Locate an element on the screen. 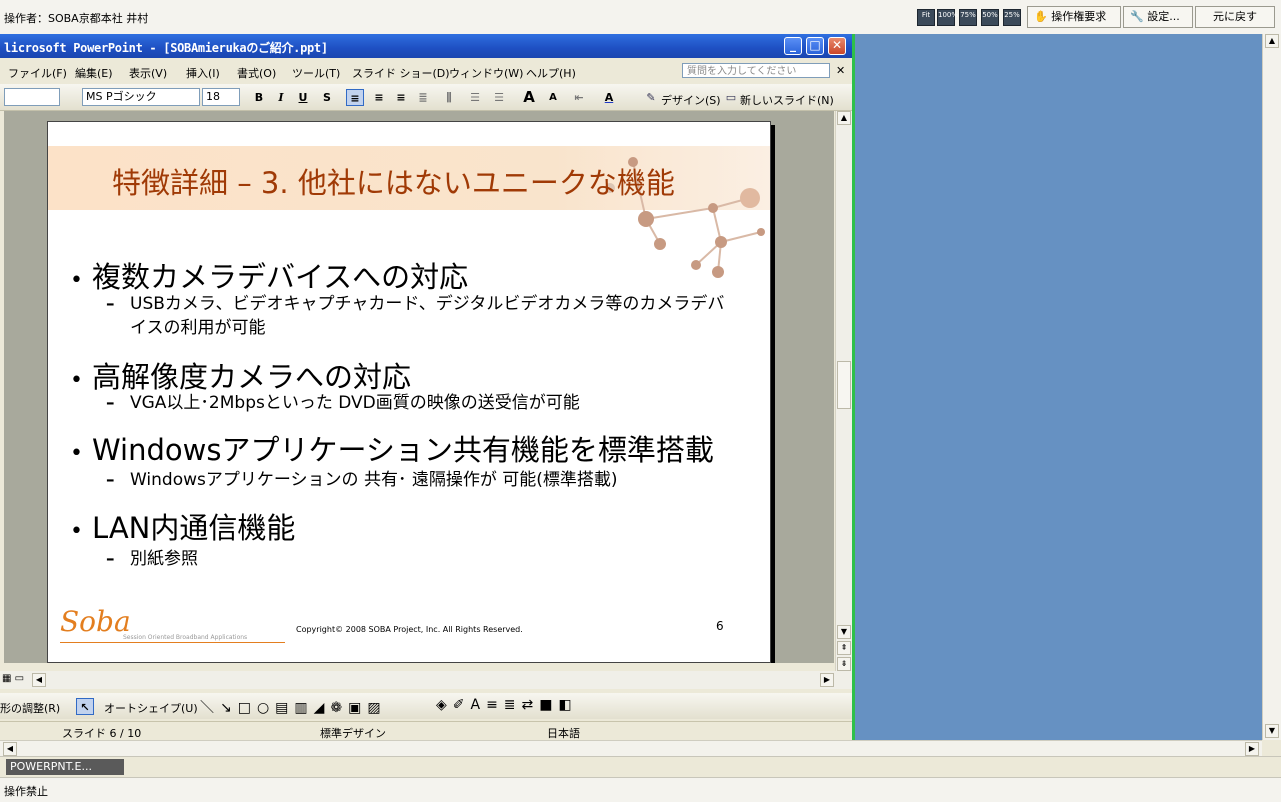 The height and width of the screenshot is (802, 1281). autoshape-button: オートシェイプ(U) is located at coordinates (151, 708).